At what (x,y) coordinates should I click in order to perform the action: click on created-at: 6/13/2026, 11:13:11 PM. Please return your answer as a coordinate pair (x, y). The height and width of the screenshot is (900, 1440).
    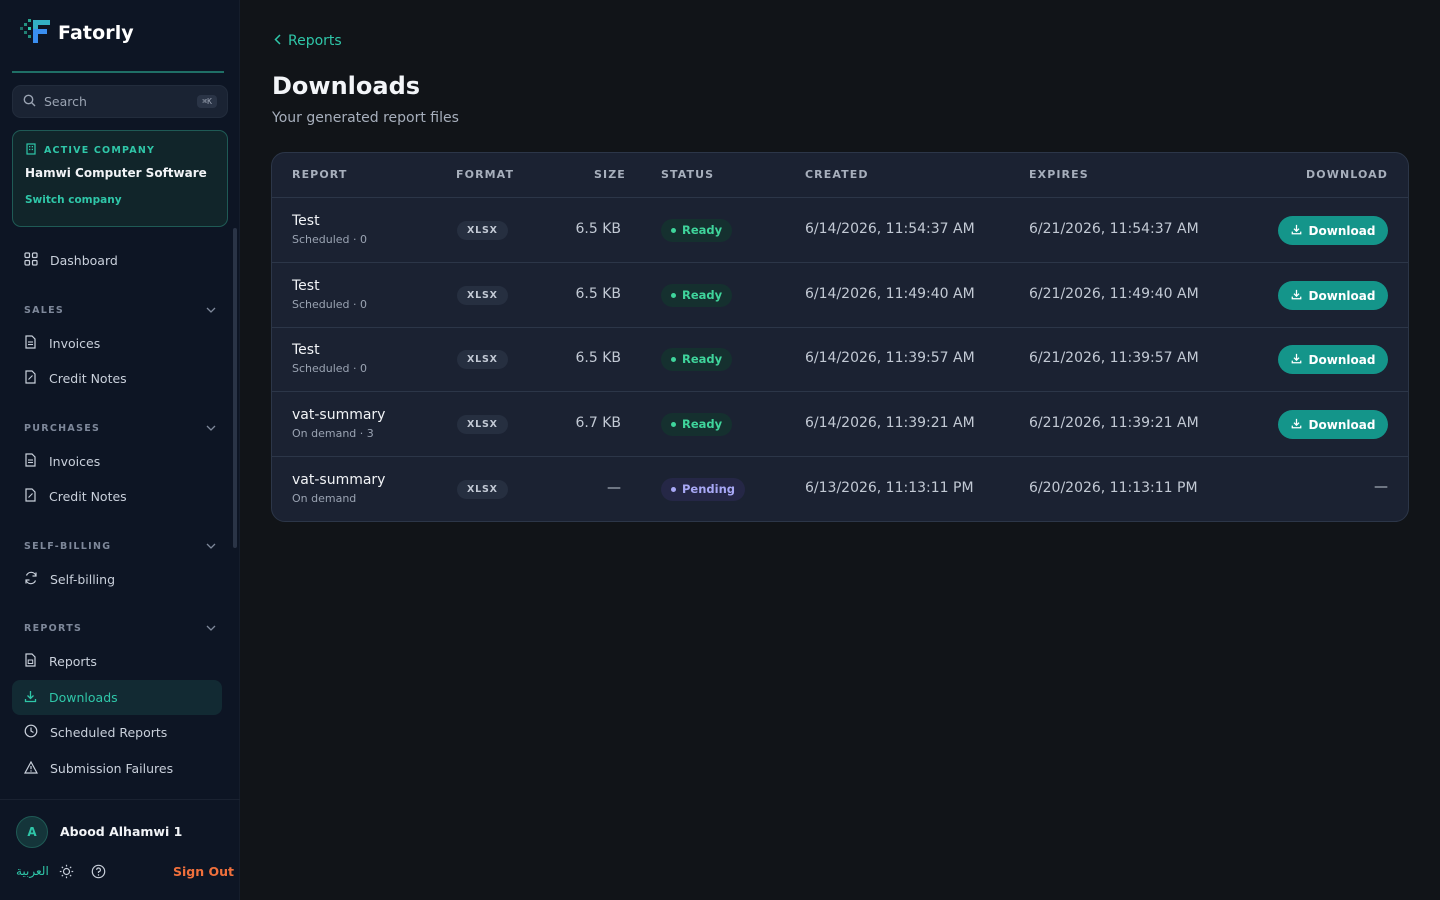
    Looking at the image, I should click on (889, 488).